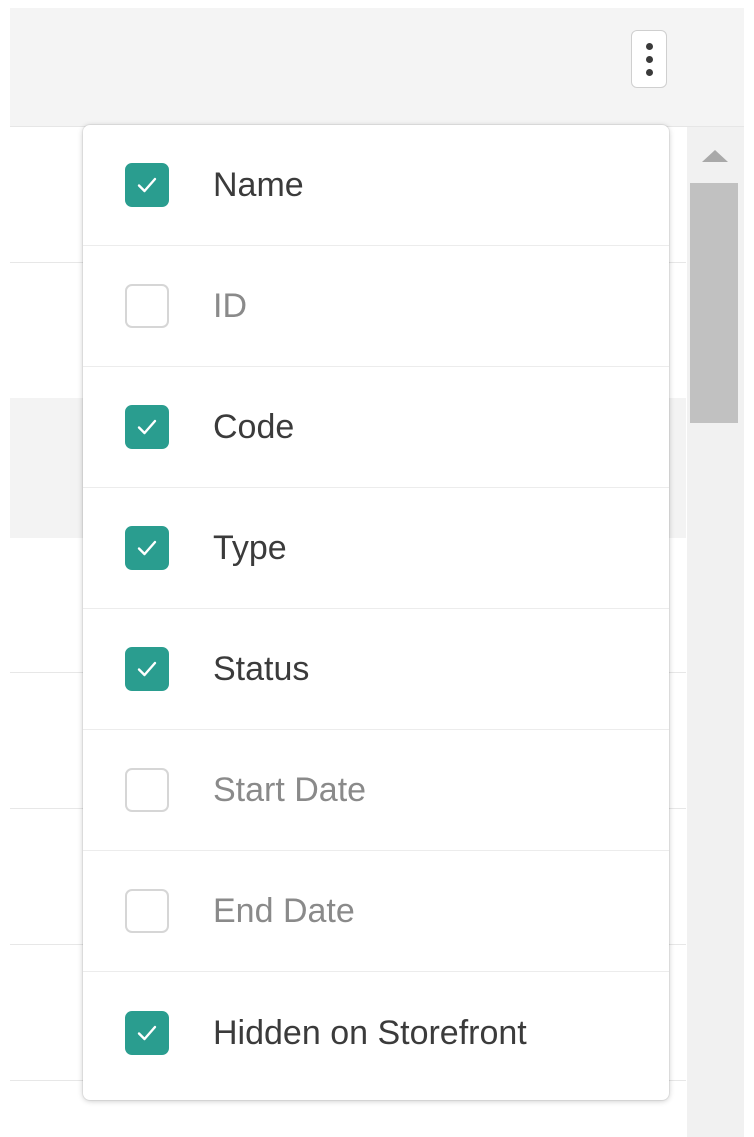 Image resolution: width=754 pixels, height=1137 pixels. Describe the element at coordinates (376, 790) in the screenshot. I see `menu-item-start-date: Start Date` at that location.